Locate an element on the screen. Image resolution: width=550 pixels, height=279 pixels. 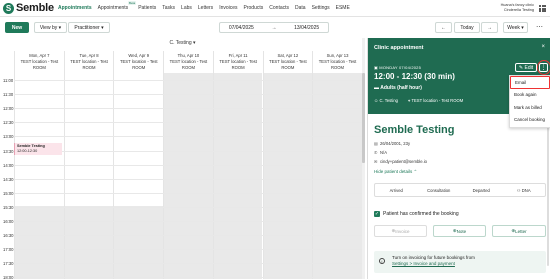
hide-patient-details-link: Hide patient details ⌃ is located at coordinates (395, 172).